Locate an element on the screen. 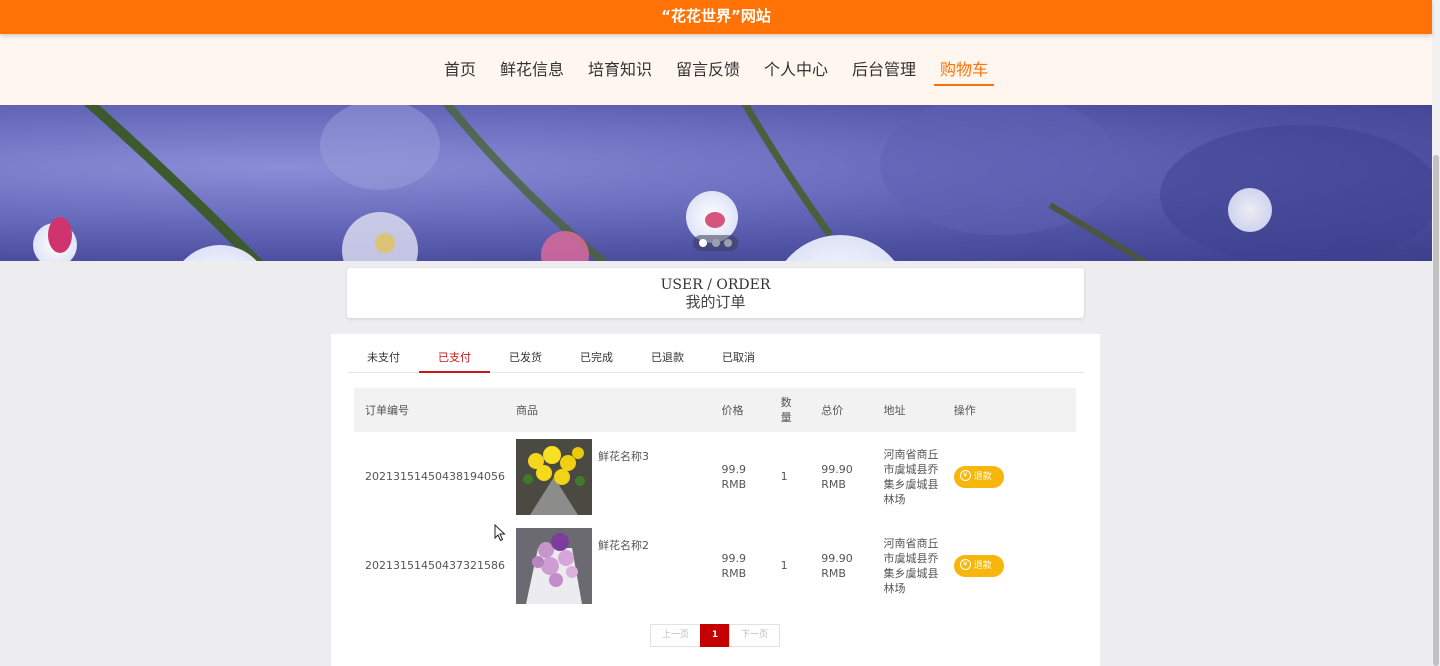 The height and width of the screenshot is (666, 1440). carousel-indicators is located at coordinates (715, 243).